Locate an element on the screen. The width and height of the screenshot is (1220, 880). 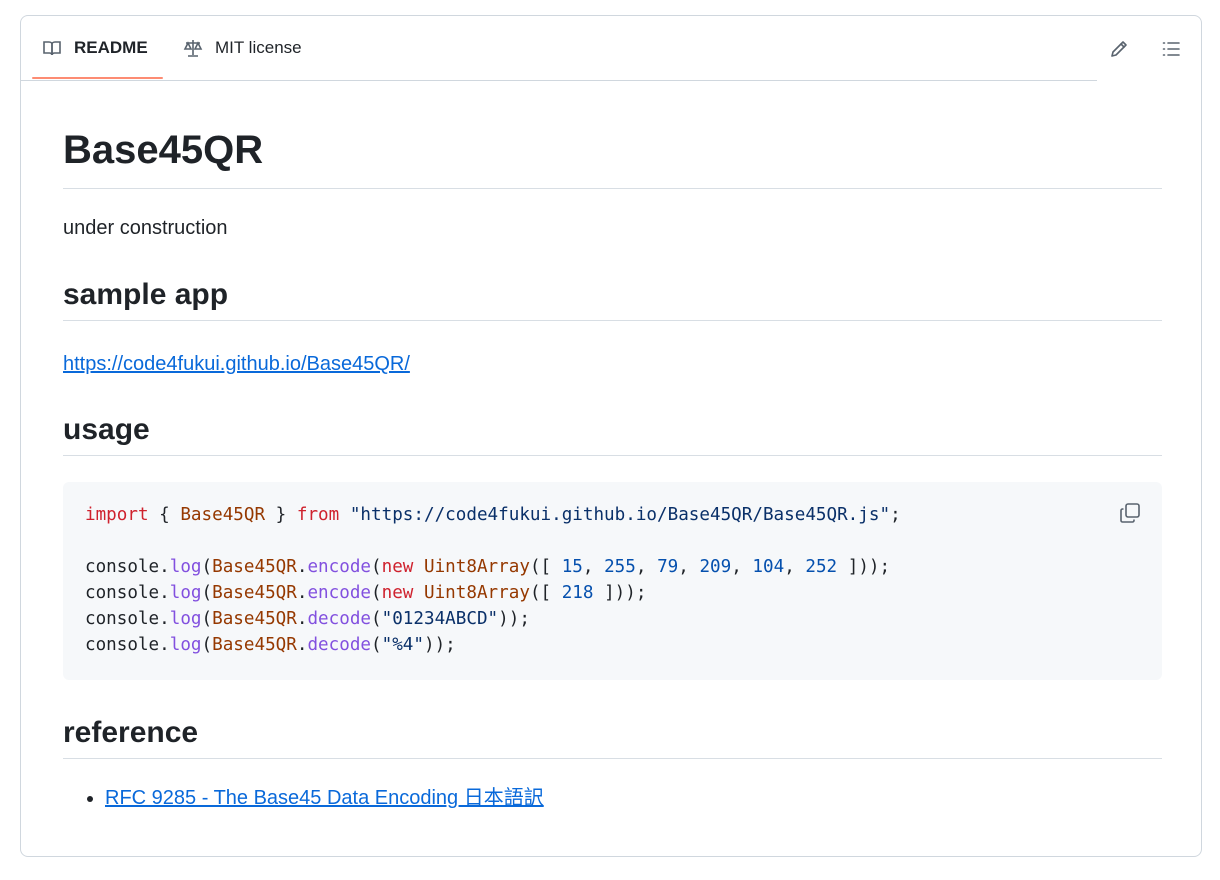
copy-icon is located at coordinates (1130, 513).